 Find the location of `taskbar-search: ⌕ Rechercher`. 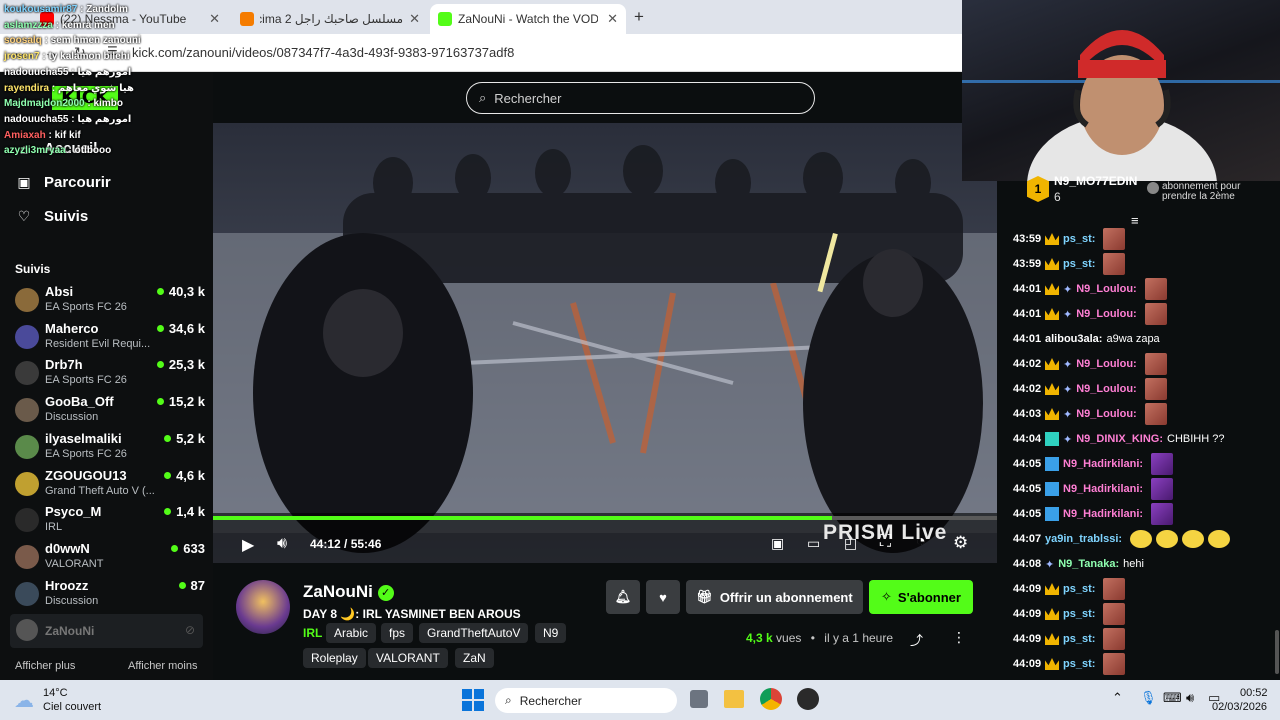

taskbar-search: ⌕ Rechercher is located at coordinates (586, 700).